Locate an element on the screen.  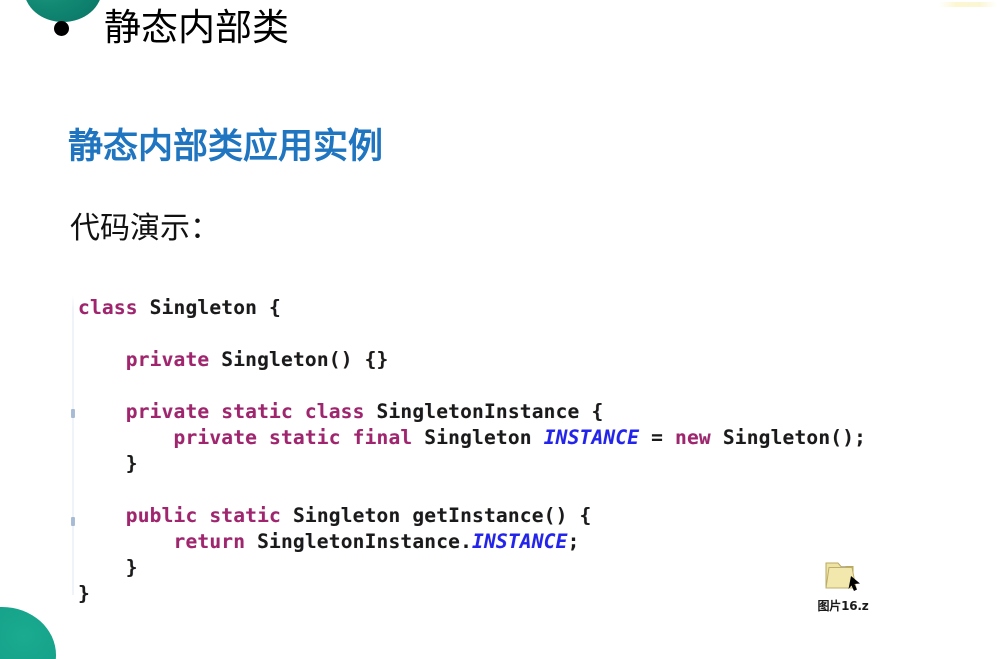
top-right-streak-decoration is located at coordinates (968, 4).